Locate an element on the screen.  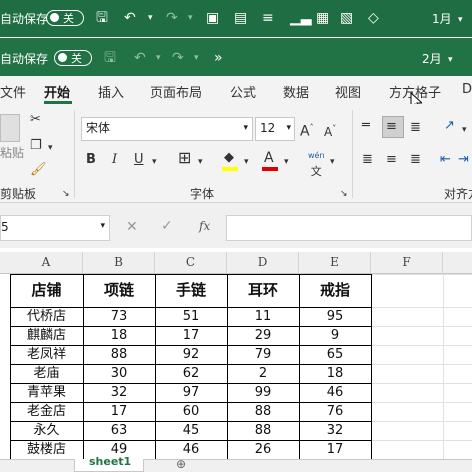
font-size-select: 12 ▾ is located at coordinates (275, 129).